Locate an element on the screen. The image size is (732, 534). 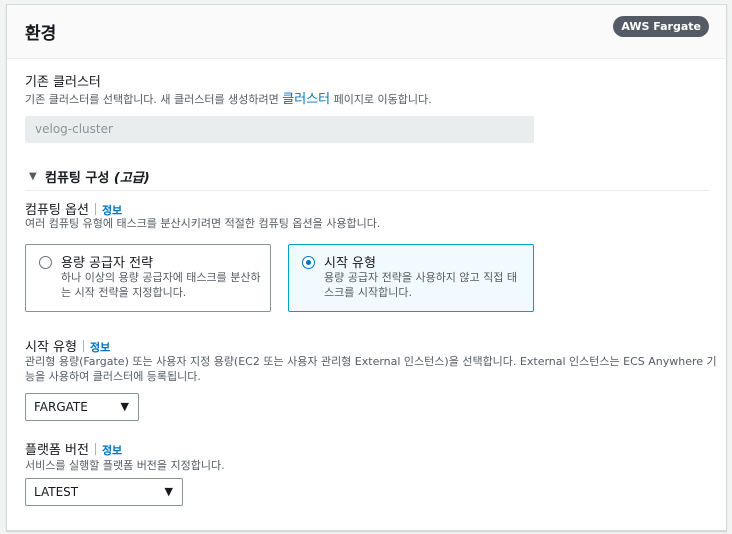
tile-description: 하나 이상의 용량 공급자에 태스크를 분산하는 시작 전략을 지정합니다. is located at coordinates (161, 285).